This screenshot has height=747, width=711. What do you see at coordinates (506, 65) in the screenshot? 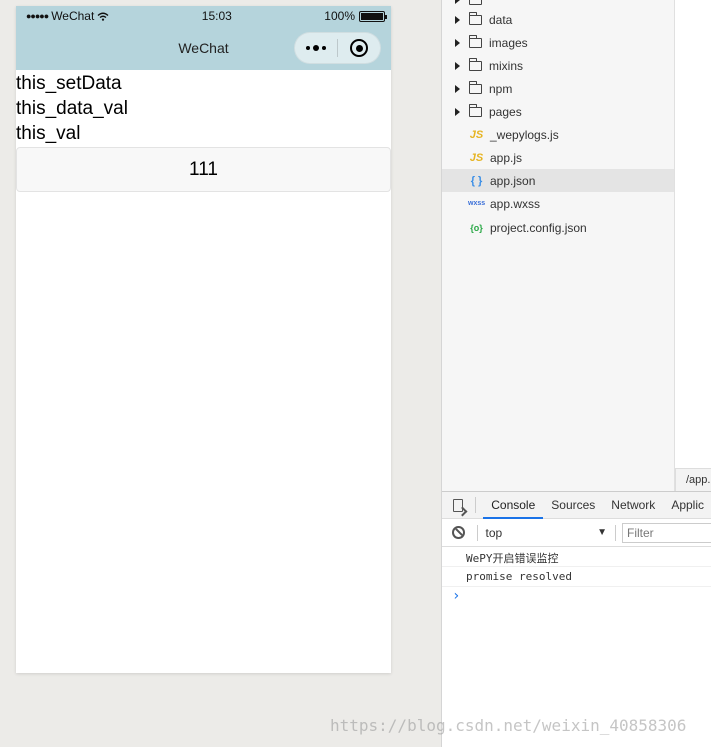
I see `tree-label: mixins` at bounding box center [506, 65].